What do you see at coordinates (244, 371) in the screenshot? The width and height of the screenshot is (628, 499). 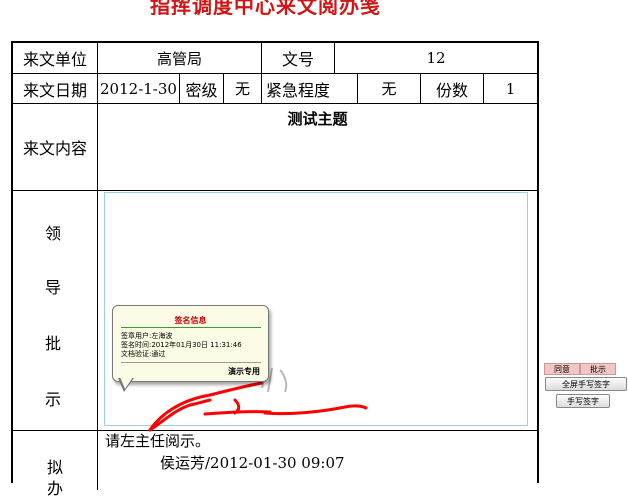 I see `tooltip-footer: 演示专用` at bounding box center [244, 371].